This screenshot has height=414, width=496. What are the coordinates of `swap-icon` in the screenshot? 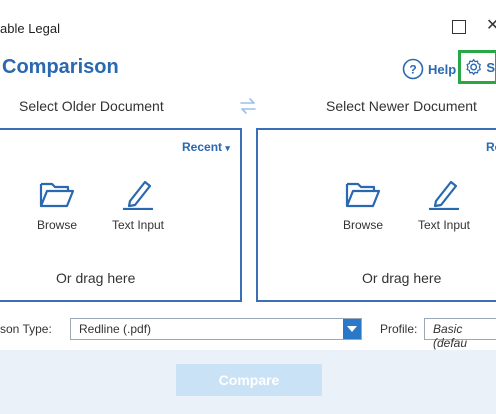 It's located at (248, 106).